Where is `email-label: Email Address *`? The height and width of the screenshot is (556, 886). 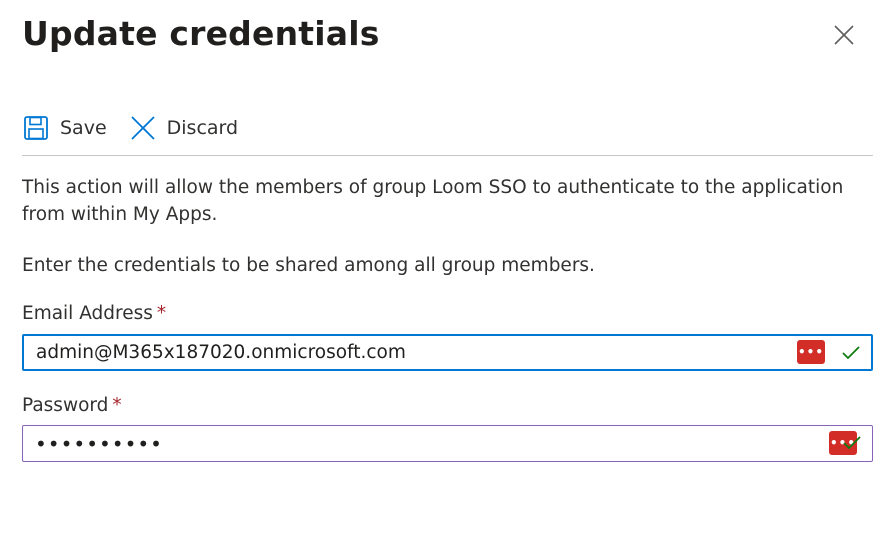 email-label: Email Address * is located at coordinates (447, 314).